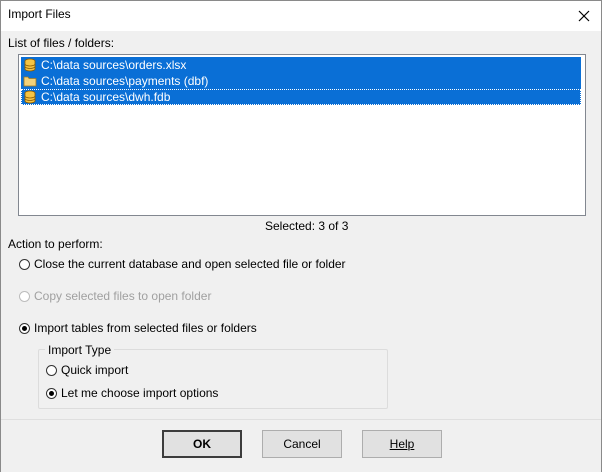  Describe the element at coordinates (301, 16) in the screenshot. I see `title-bar: Import Files` at that location.